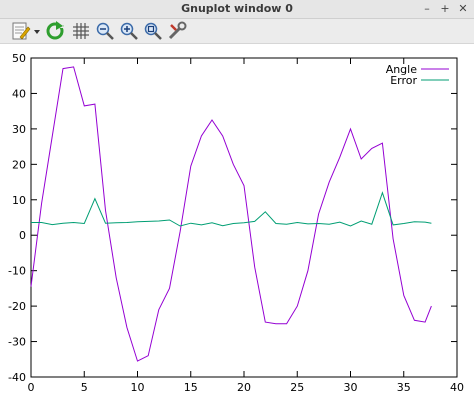 The image size is (474, 401). What do you see at coordinates (19, 129) in the screenshot?
I see `y-tick-label: 30` at bounding box center [19, 129].